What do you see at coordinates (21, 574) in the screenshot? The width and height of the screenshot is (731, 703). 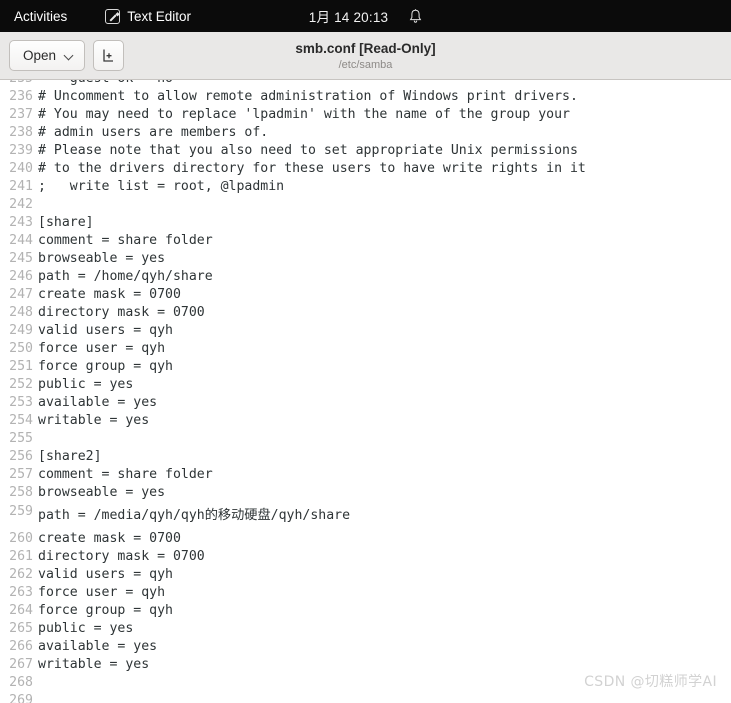 I see `line-number: 262` at bounding box center [21, 574].